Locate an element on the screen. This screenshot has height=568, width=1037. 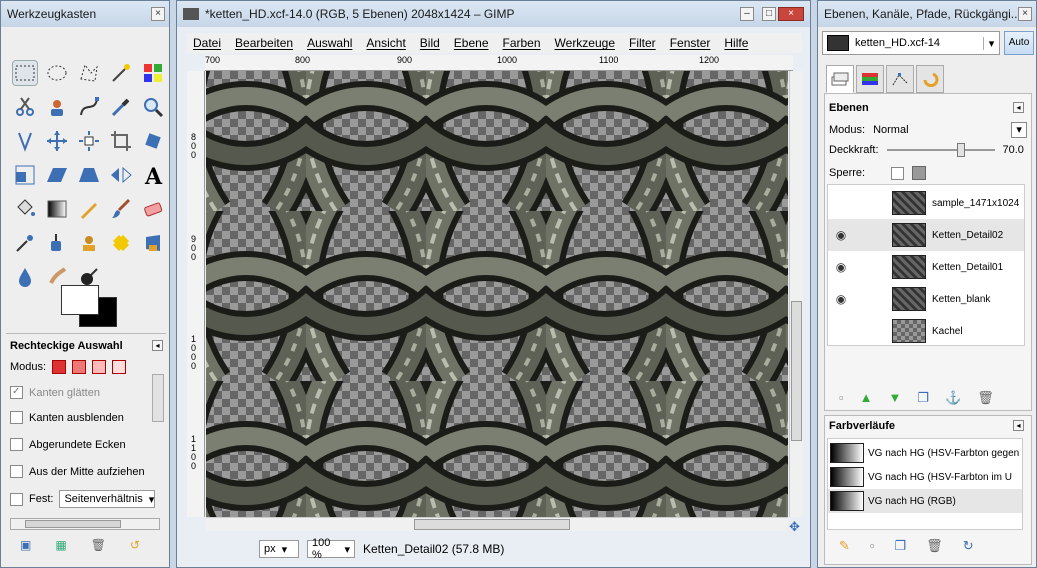
save-options-icon: ▣ is located at coordinates (25, 545).